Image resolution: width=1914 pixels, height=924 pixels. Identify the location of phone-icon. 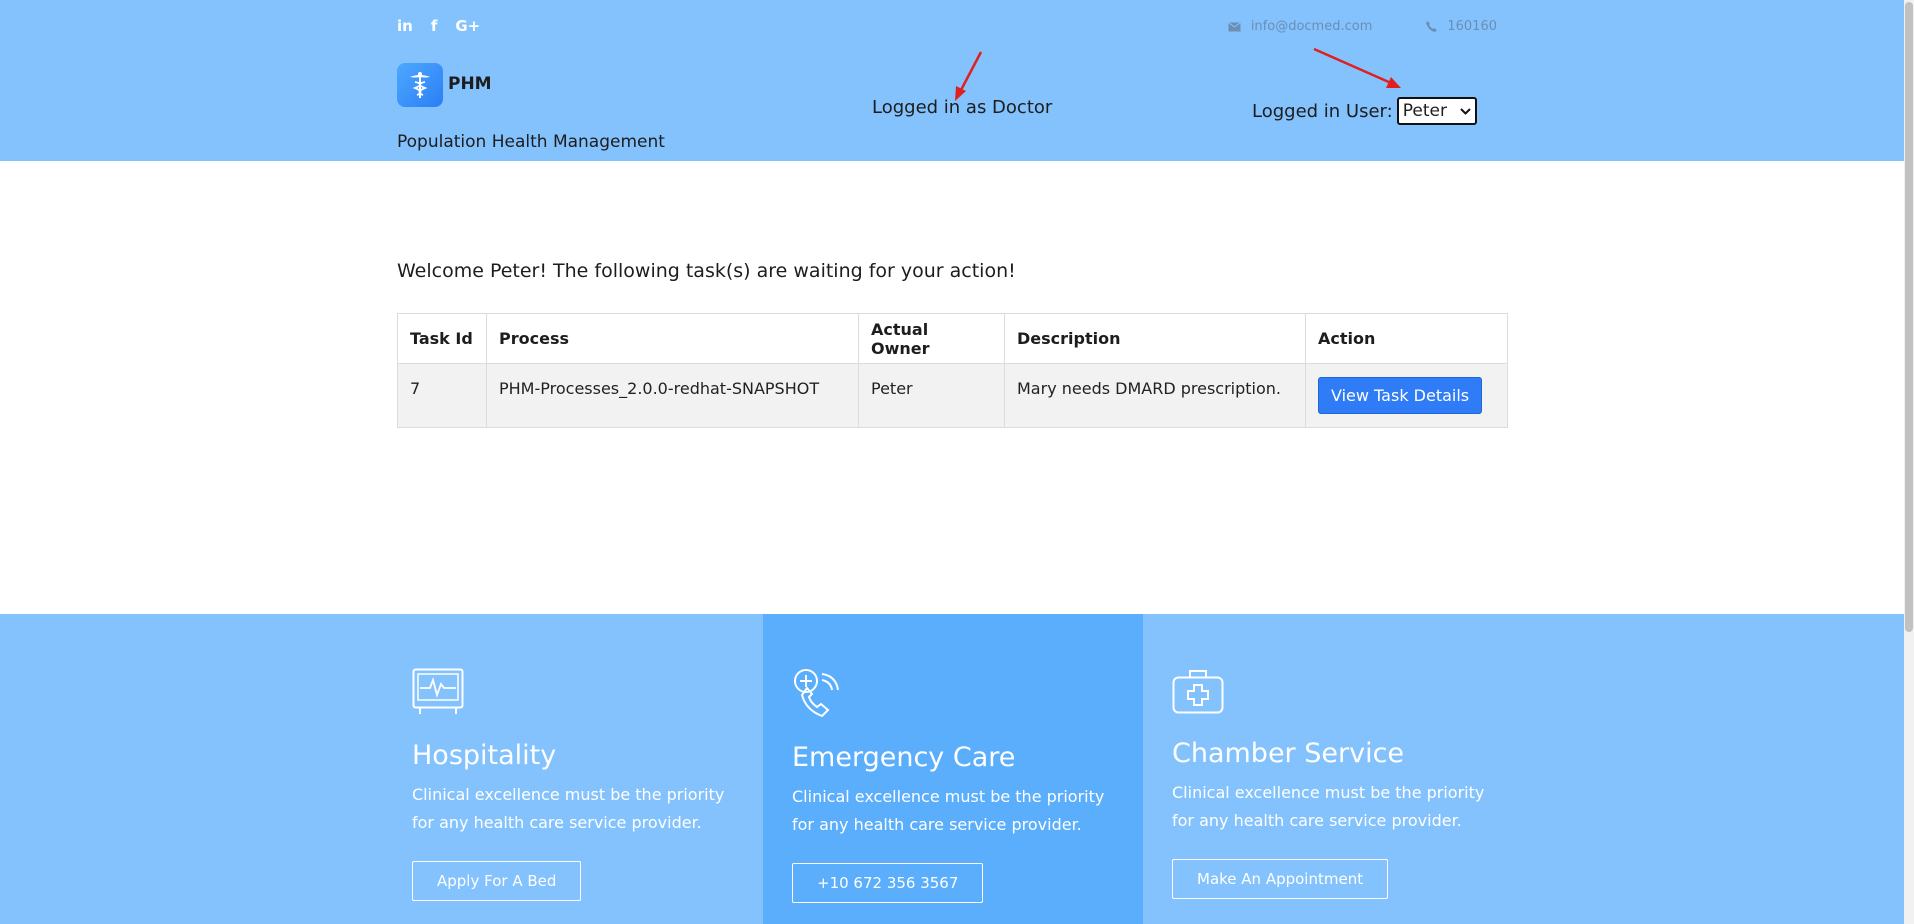
(1432, 26).